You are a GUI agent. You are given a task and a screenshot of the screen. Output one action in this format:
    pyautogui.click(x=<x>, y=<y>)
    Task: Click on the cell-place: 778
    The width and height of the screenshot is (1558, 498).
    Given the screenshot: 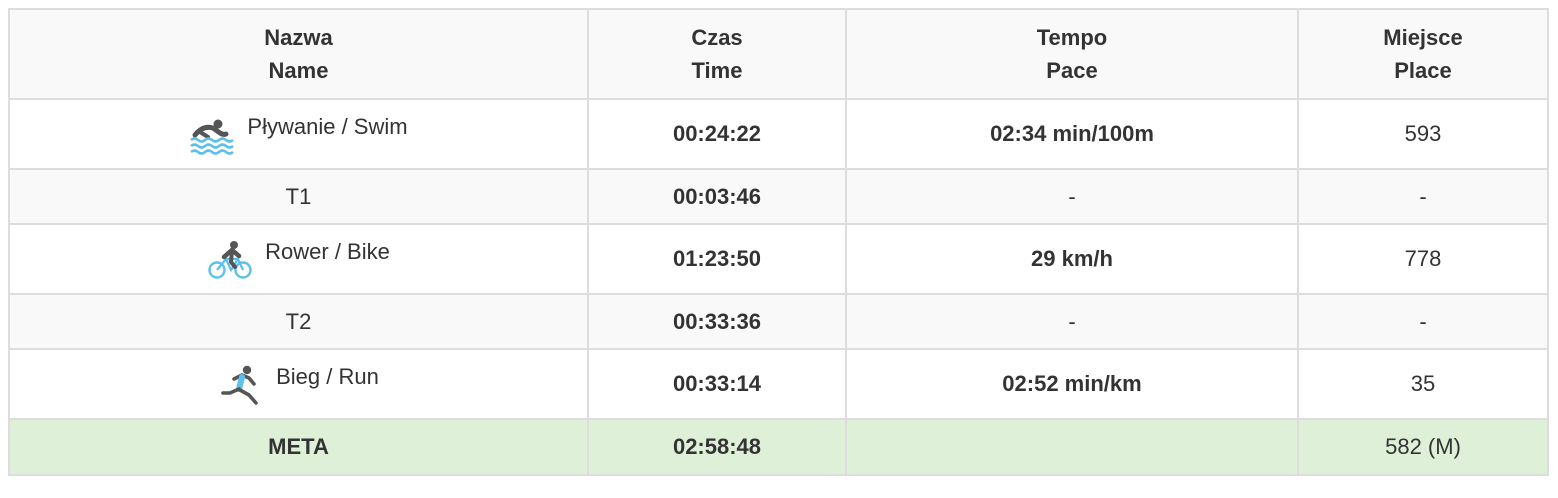 What is the action you would take?
    pyautogui.click(x=1423, y=259)
    